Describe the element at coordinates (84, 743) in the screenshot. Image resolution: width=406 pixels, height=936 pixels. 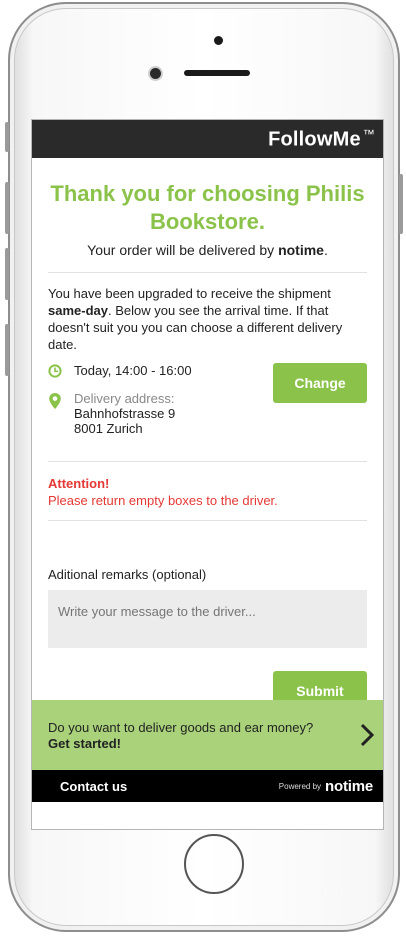
I see `get-started-link: Get started!` at that location.